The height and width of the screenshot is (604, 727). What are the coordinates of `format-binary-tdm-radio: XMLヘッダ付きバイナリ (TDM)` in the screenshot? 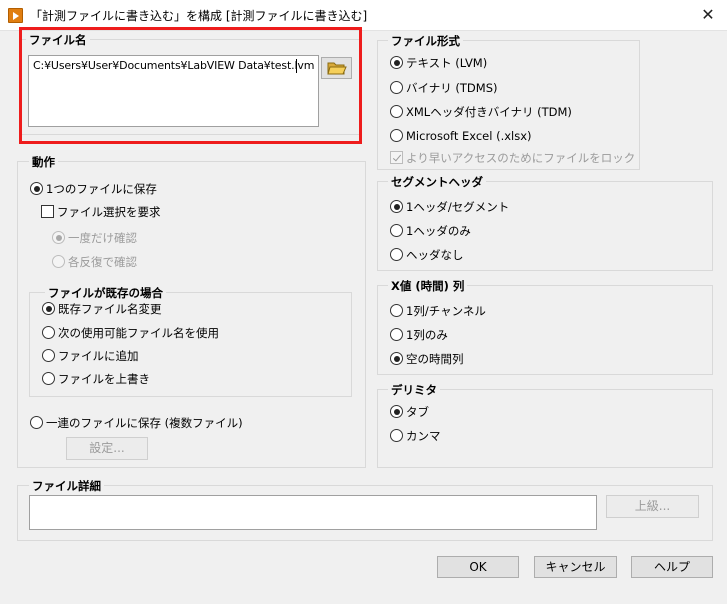 It's located at (481, 112).